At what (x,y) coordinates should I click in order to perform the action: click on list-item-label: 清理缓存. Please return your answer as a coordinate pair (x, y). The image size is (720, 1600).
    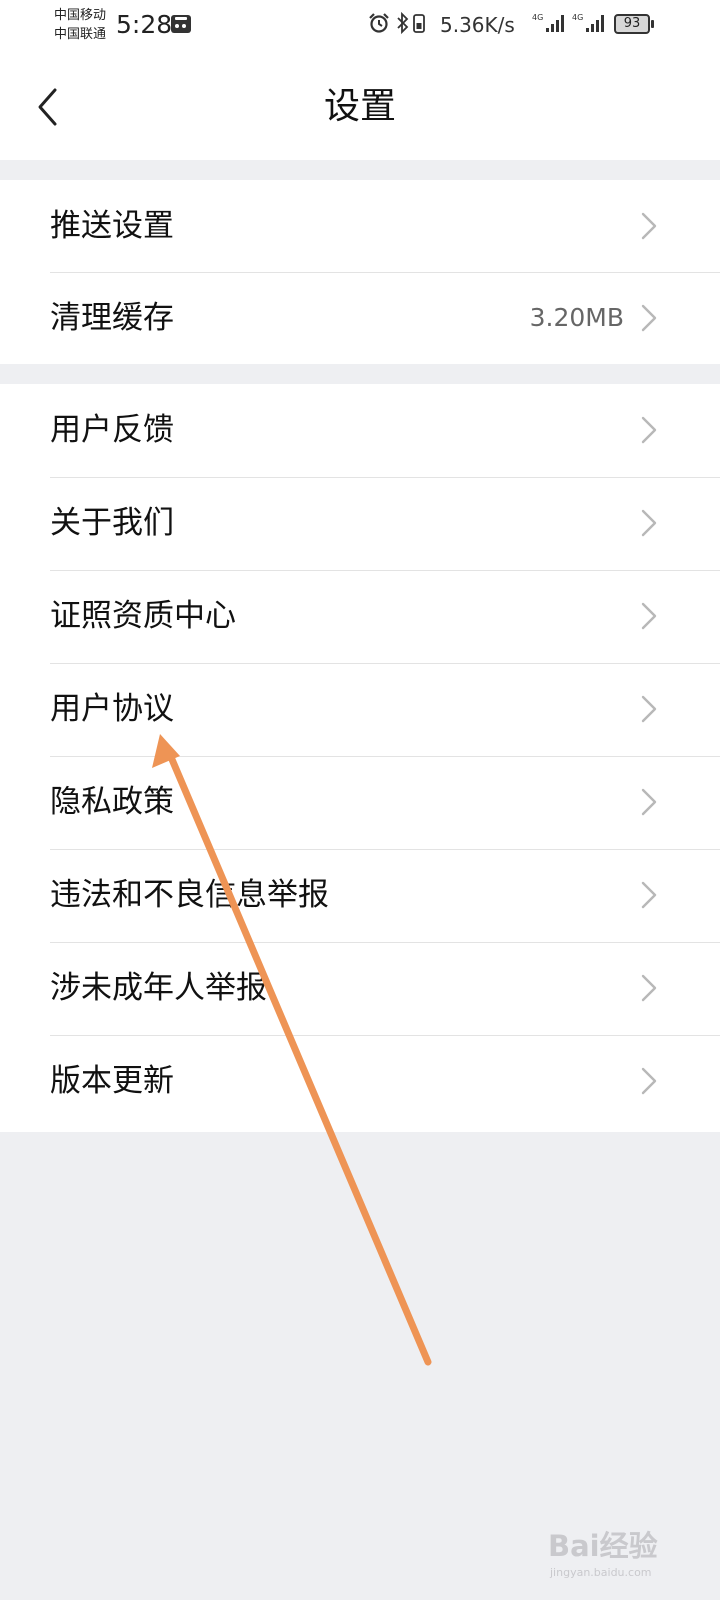
    Looking at the image, I should click on (112, 318).